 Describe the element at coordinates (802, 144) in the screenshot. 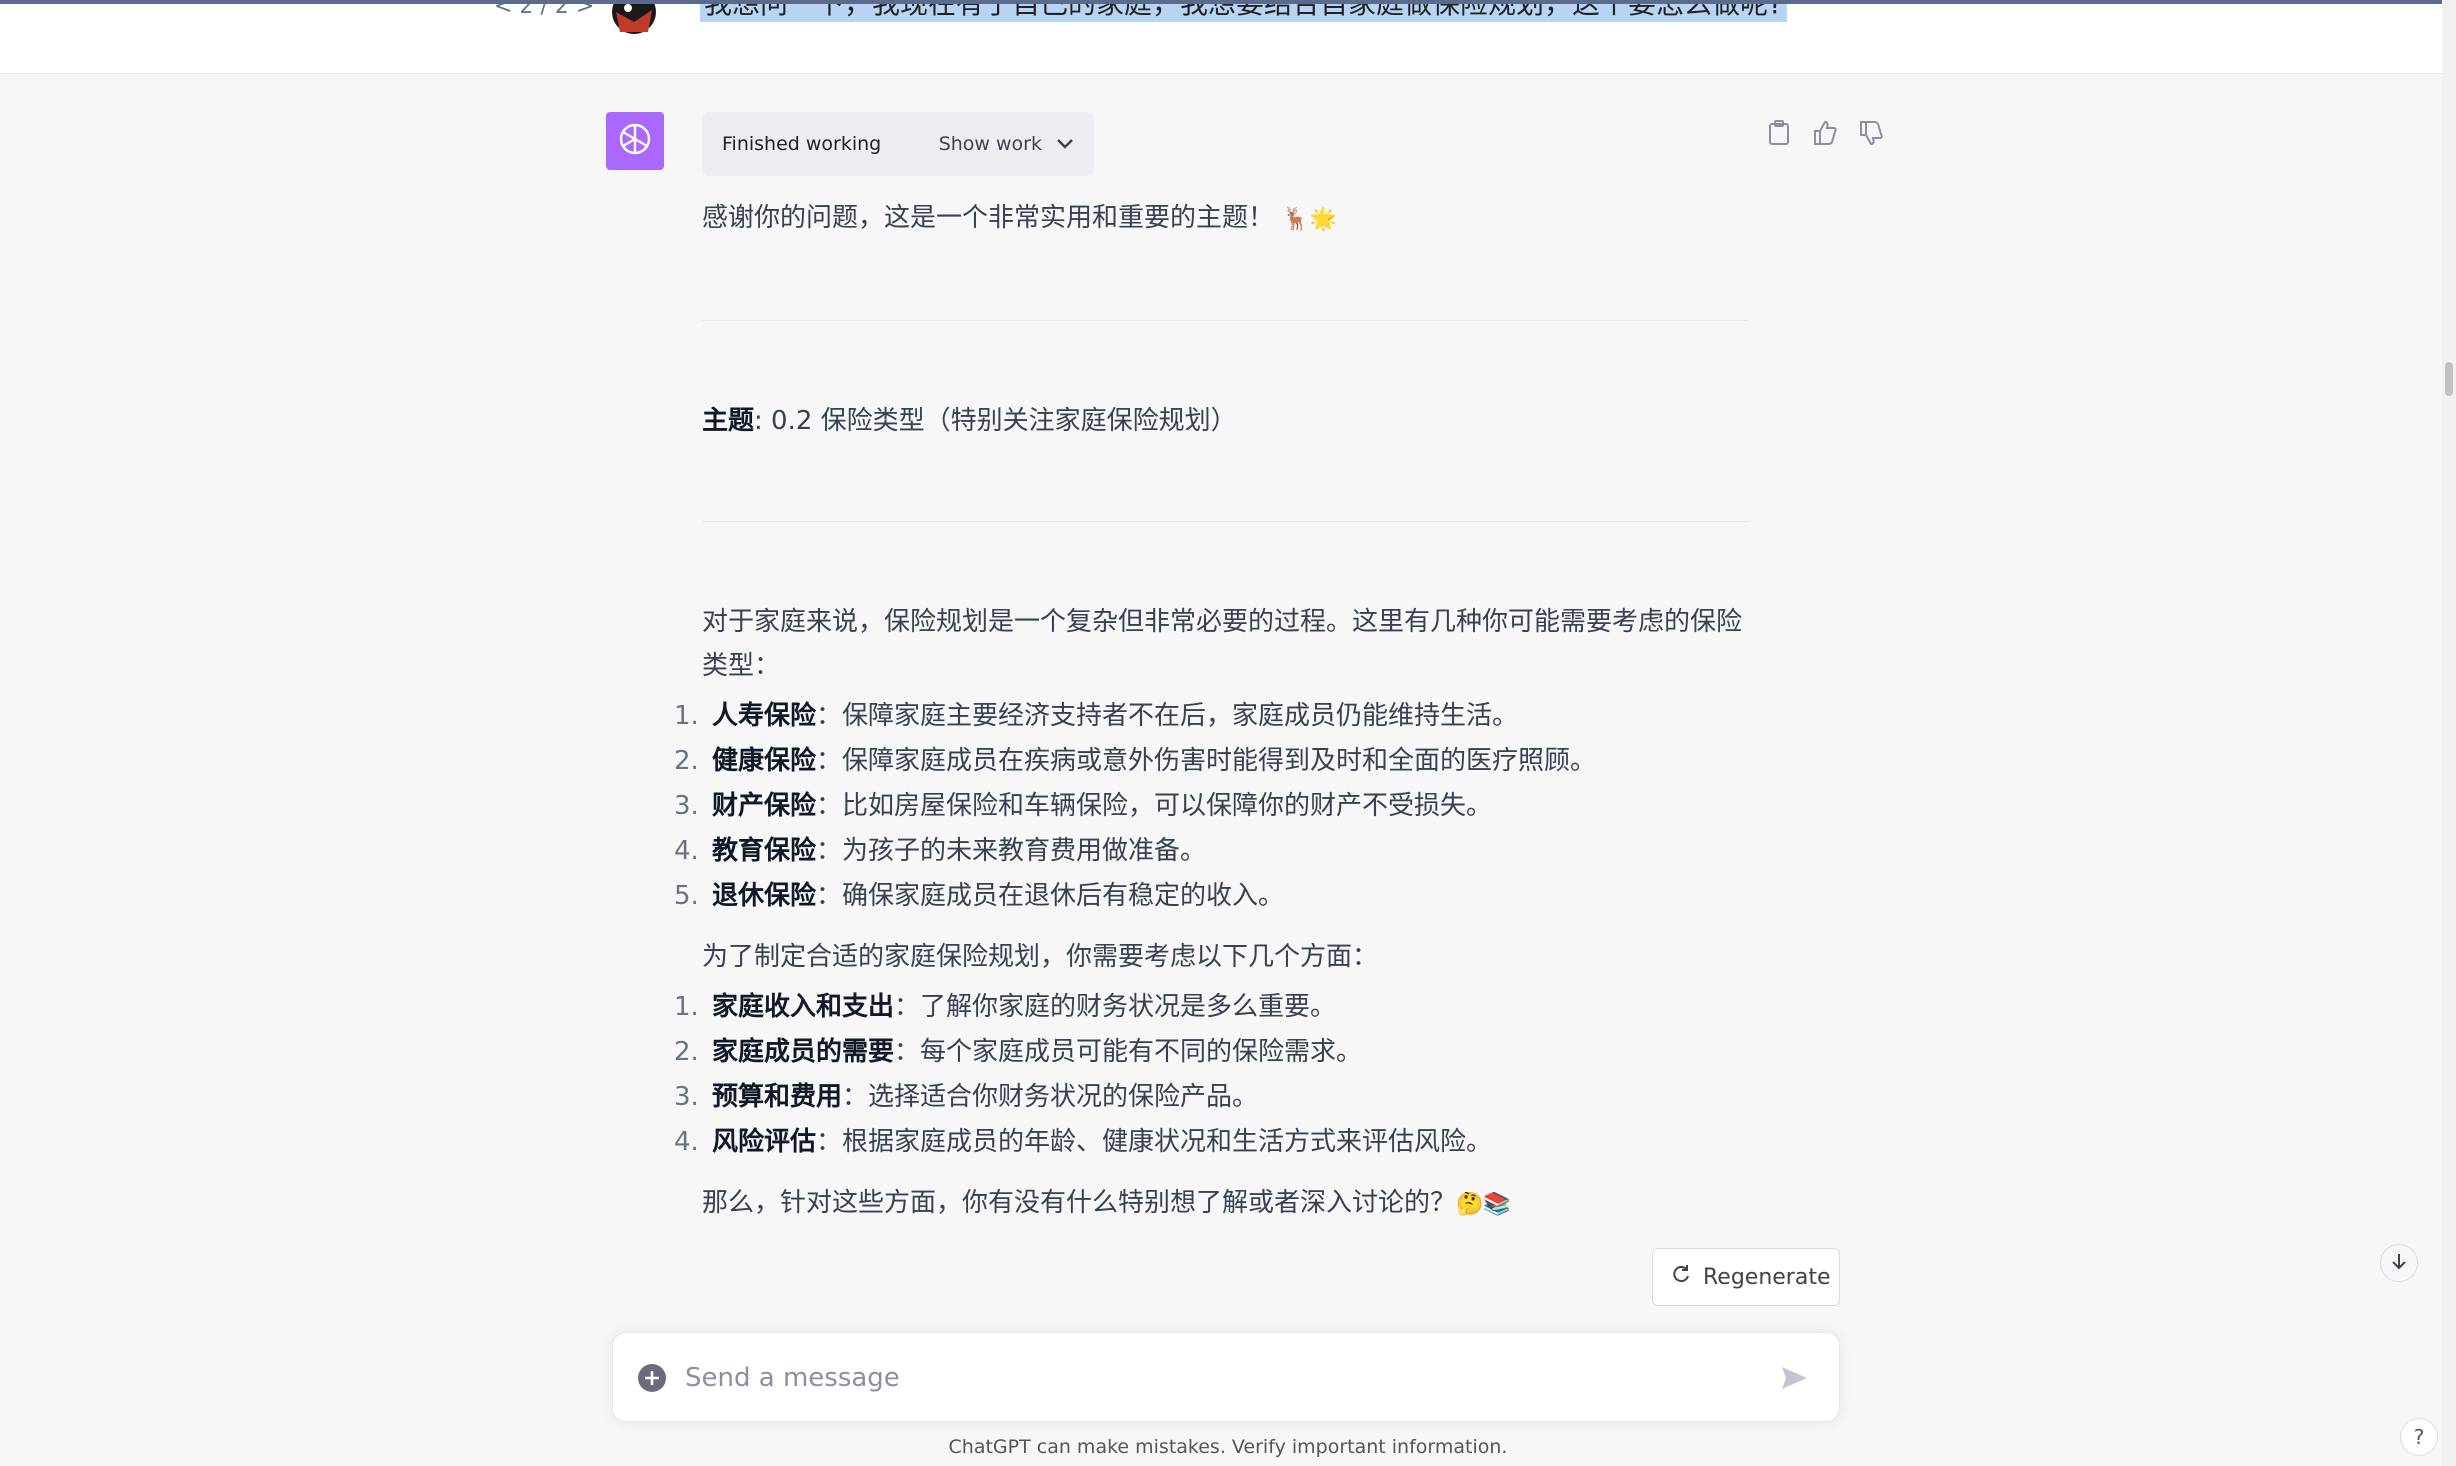

I see `work-status-label: Finished working` at that location.